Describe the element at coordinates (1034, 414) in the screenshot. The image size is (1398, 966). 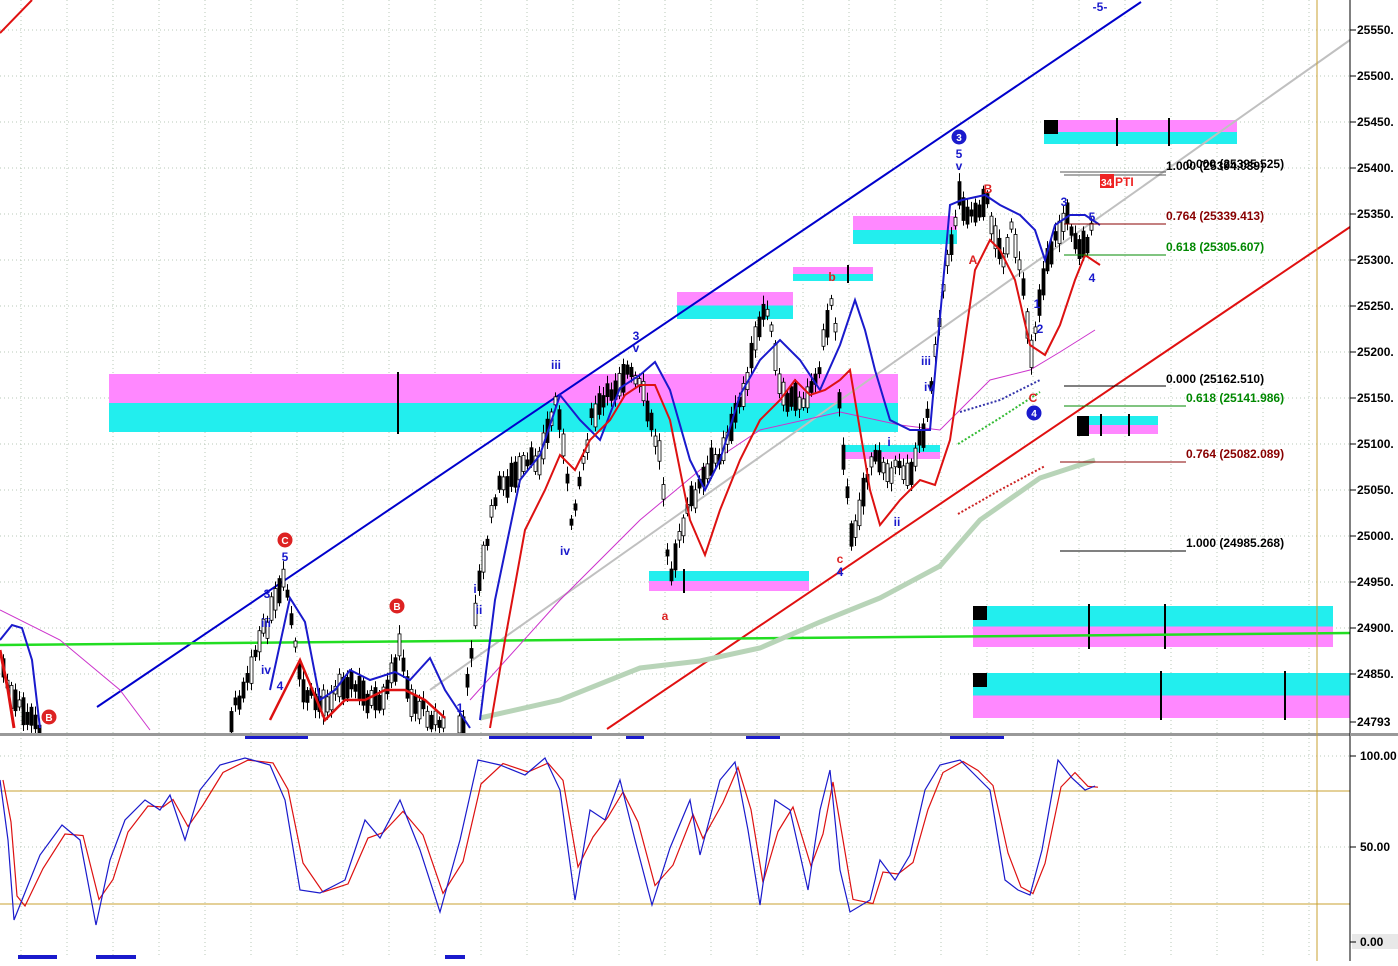
I see `wave-circle-4: 4` at that location.